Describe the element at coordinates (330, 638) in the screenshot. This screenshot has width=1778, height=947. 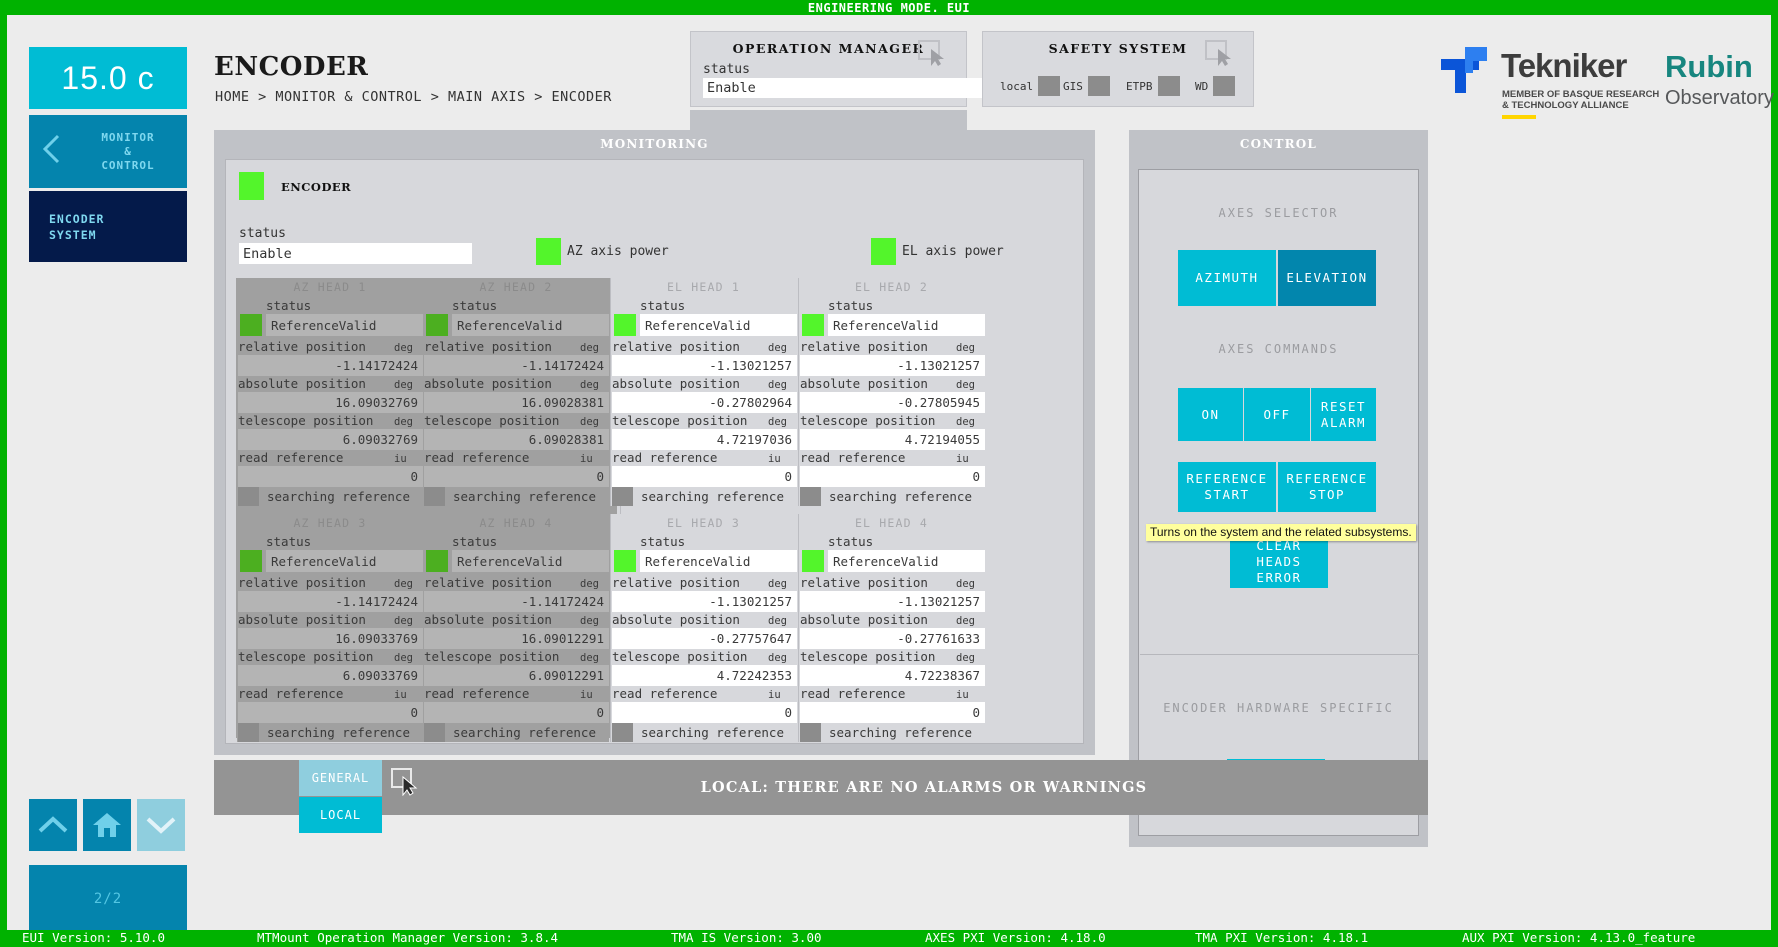
I see `head-field-value: 16.09033769` at that location.